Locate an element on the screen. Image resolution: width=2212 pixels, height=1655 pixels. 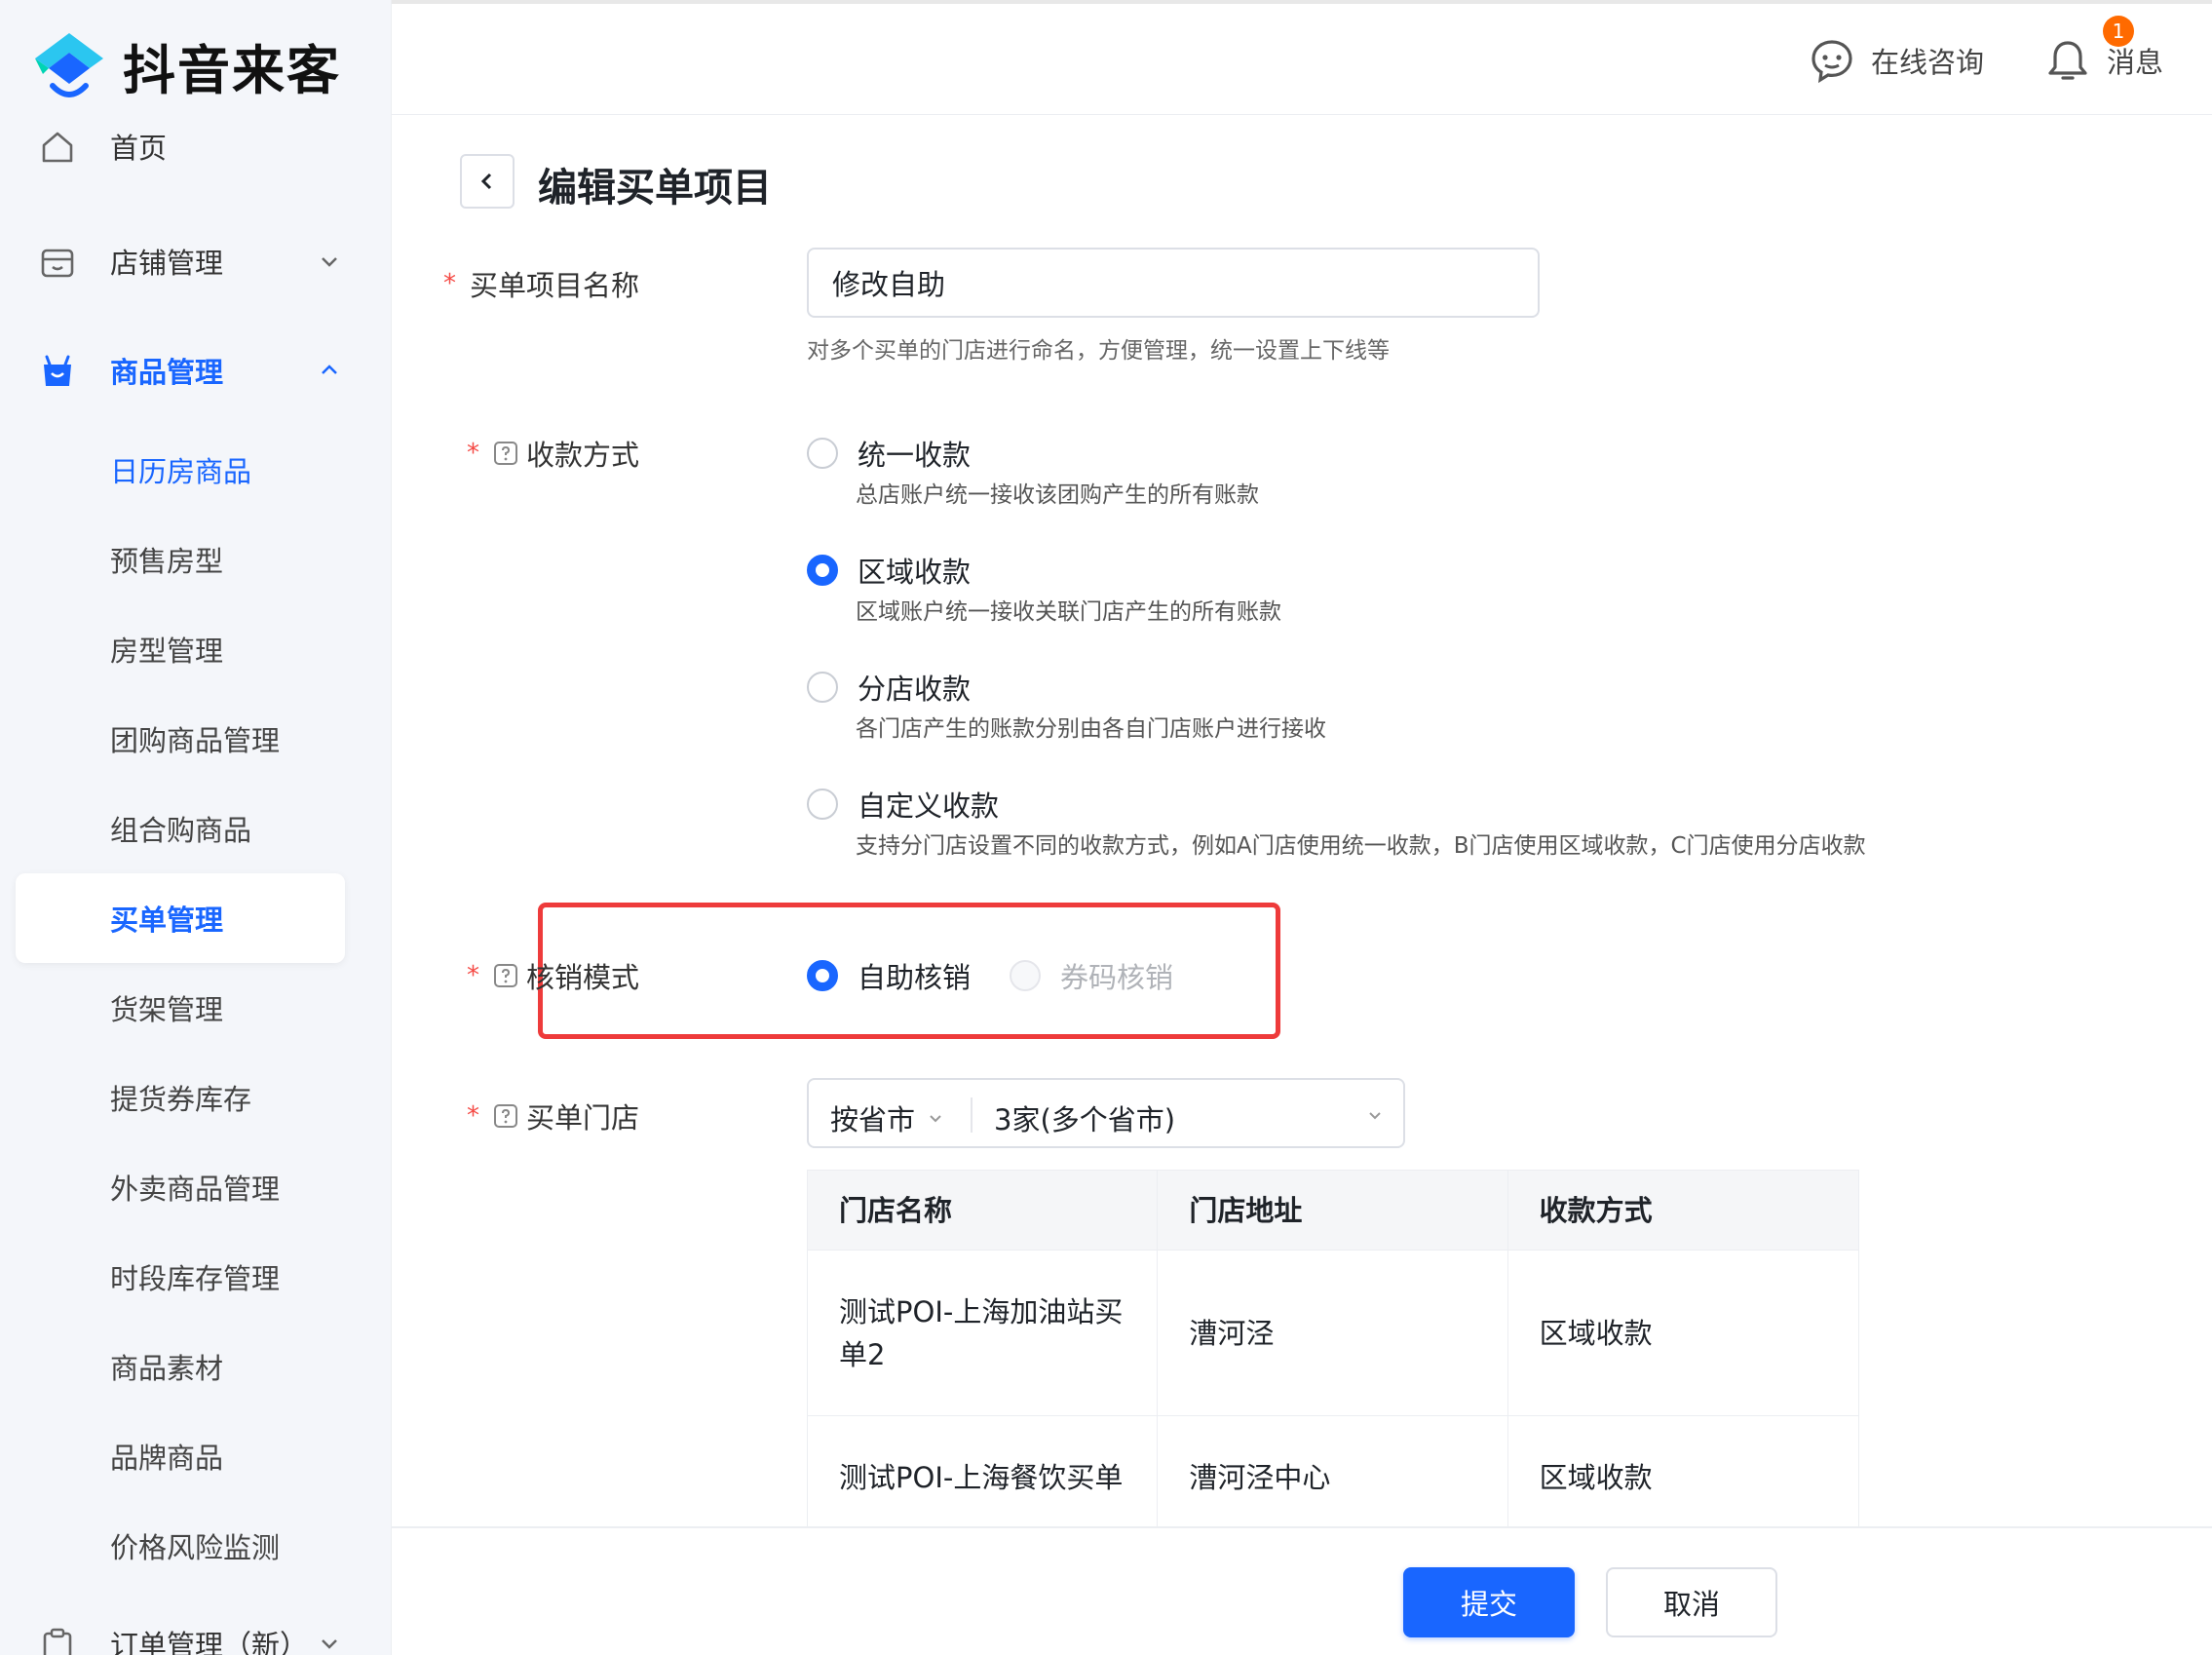
column-header-payment: 收款方式 is located at coordinates (1596, 1210).